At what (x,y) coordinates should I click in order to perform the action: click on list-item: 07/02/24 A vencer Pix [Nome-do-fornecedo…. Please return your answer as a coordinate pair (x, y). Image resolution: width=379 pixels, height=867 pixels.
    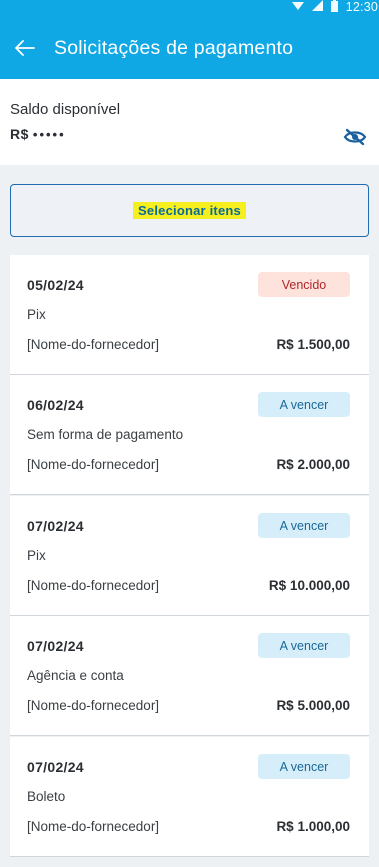
    Looking at the image, I should click on (189, 556).